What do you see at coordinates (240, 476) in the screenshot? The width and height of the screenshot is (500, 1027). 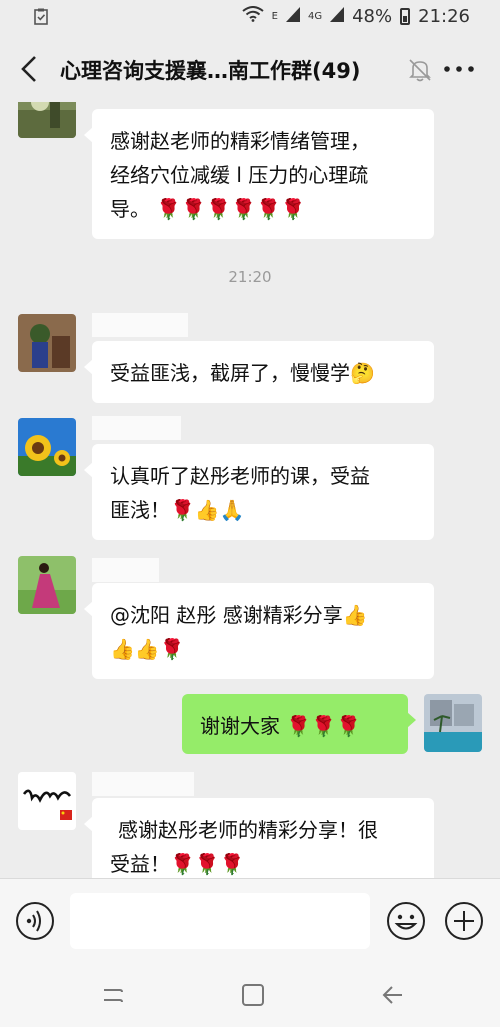 I see `message-text-line: 认真听了赵彤老师的课，受益` at bounding box center [240, 476].